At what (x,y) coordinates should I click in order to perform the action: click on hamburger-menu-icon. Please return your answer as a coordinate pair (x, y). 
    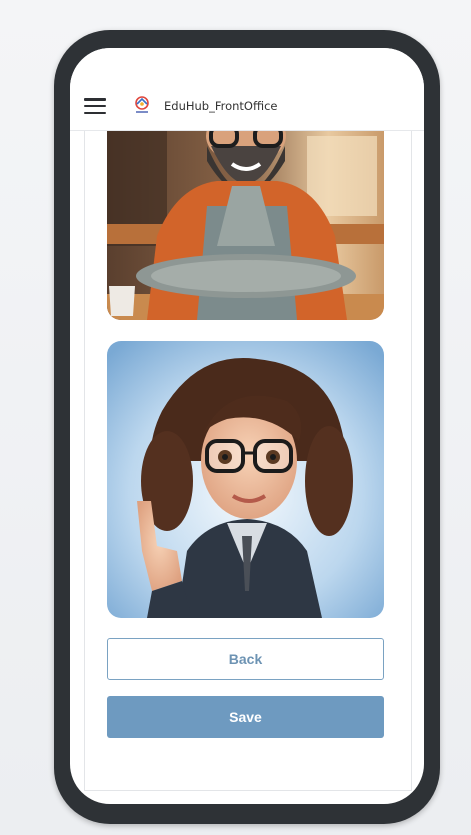
    Looking at the image, I should click on (95, 106).